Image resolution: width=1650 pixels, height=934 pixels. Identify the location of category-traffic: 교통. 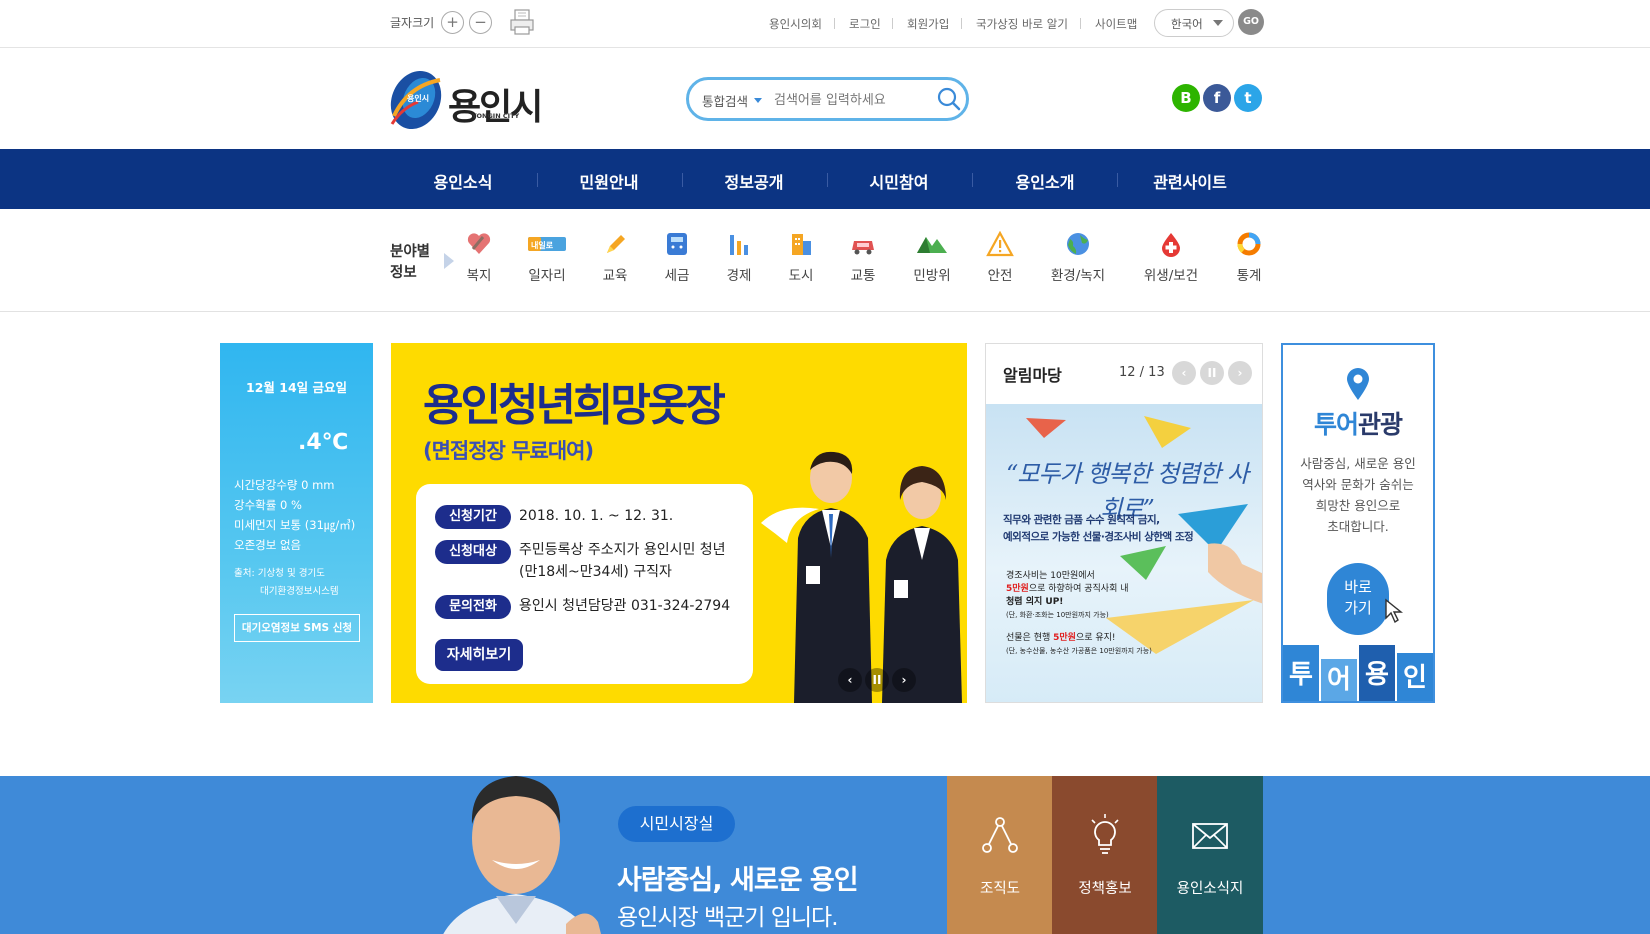
(863, 257).